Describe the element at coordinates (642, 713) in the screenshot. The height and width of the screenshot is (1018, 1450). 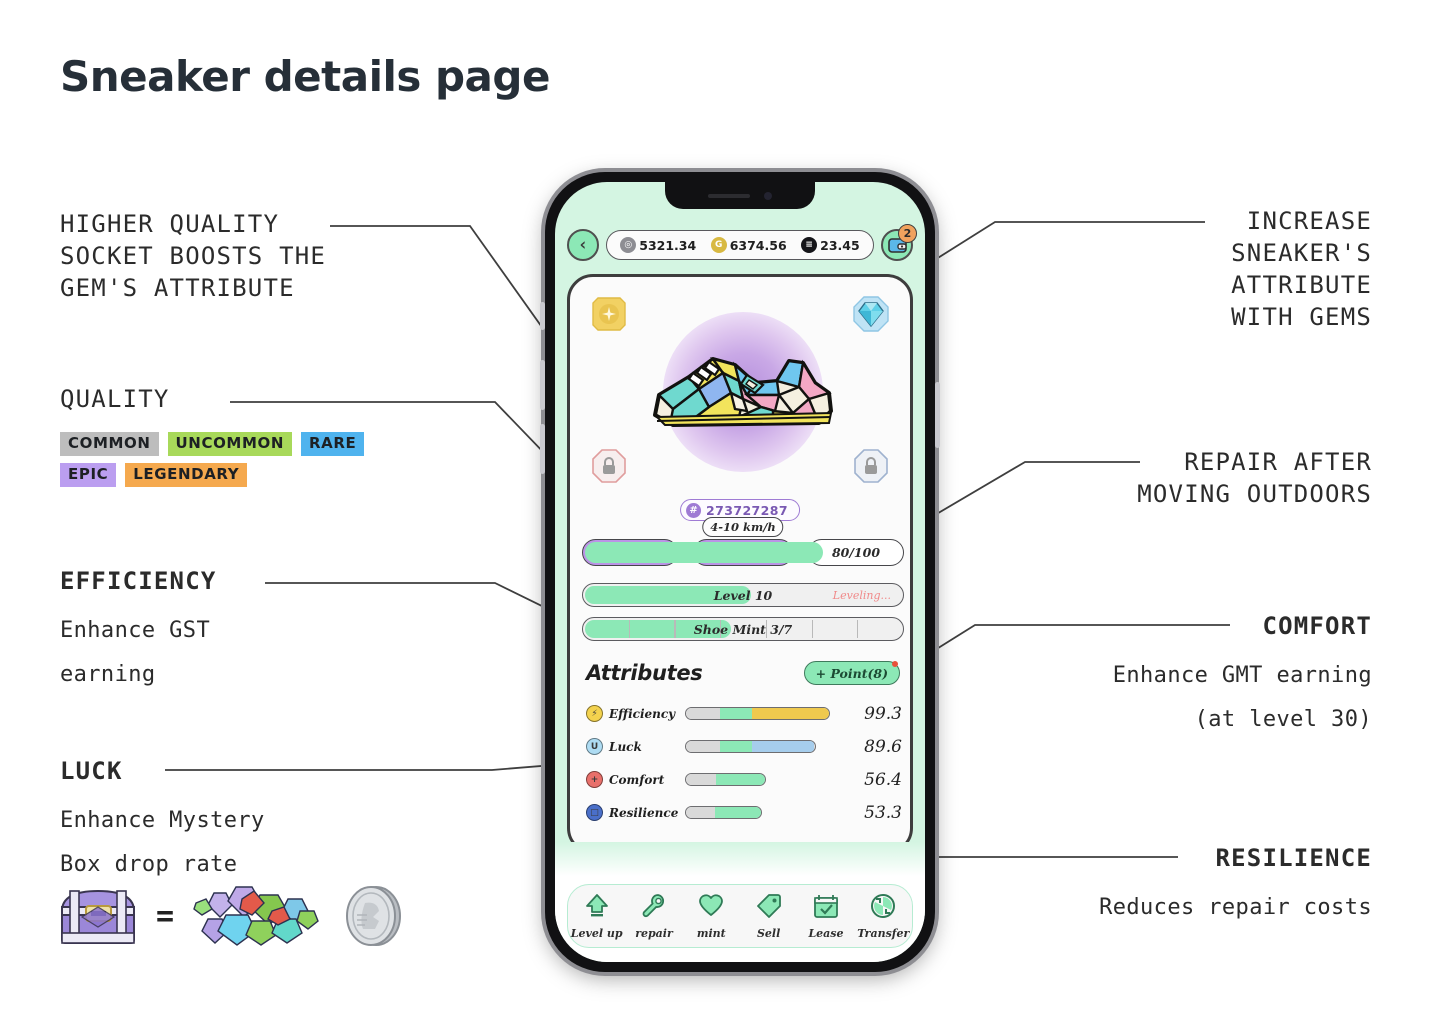
I see `attribute-name: Efficiency` at that location.